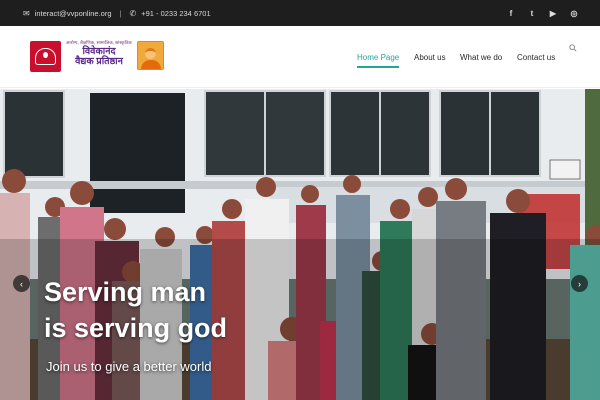 The height and width of the screenshot is (400, 600). What do you see at coordinates (135, 310) in the screenshot?
I see `hero-headline: Serving man is serving god` at bounding box center [135, 310].